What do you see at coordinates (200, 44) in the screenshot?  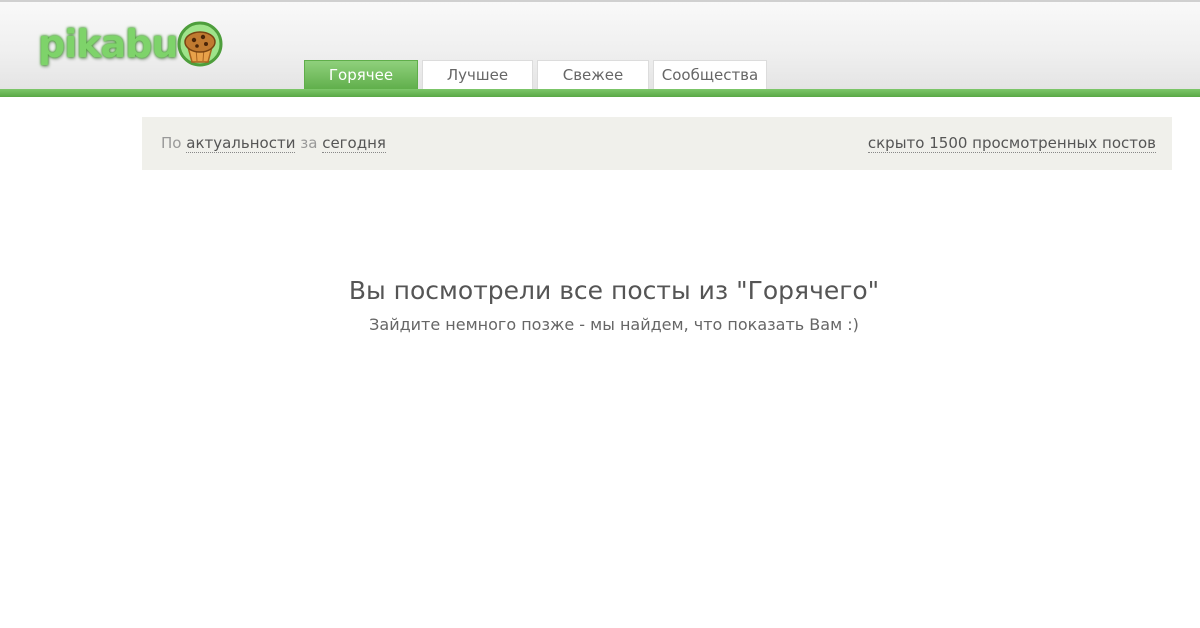 I see `muffin-icon` at bounding box center [200, 44].